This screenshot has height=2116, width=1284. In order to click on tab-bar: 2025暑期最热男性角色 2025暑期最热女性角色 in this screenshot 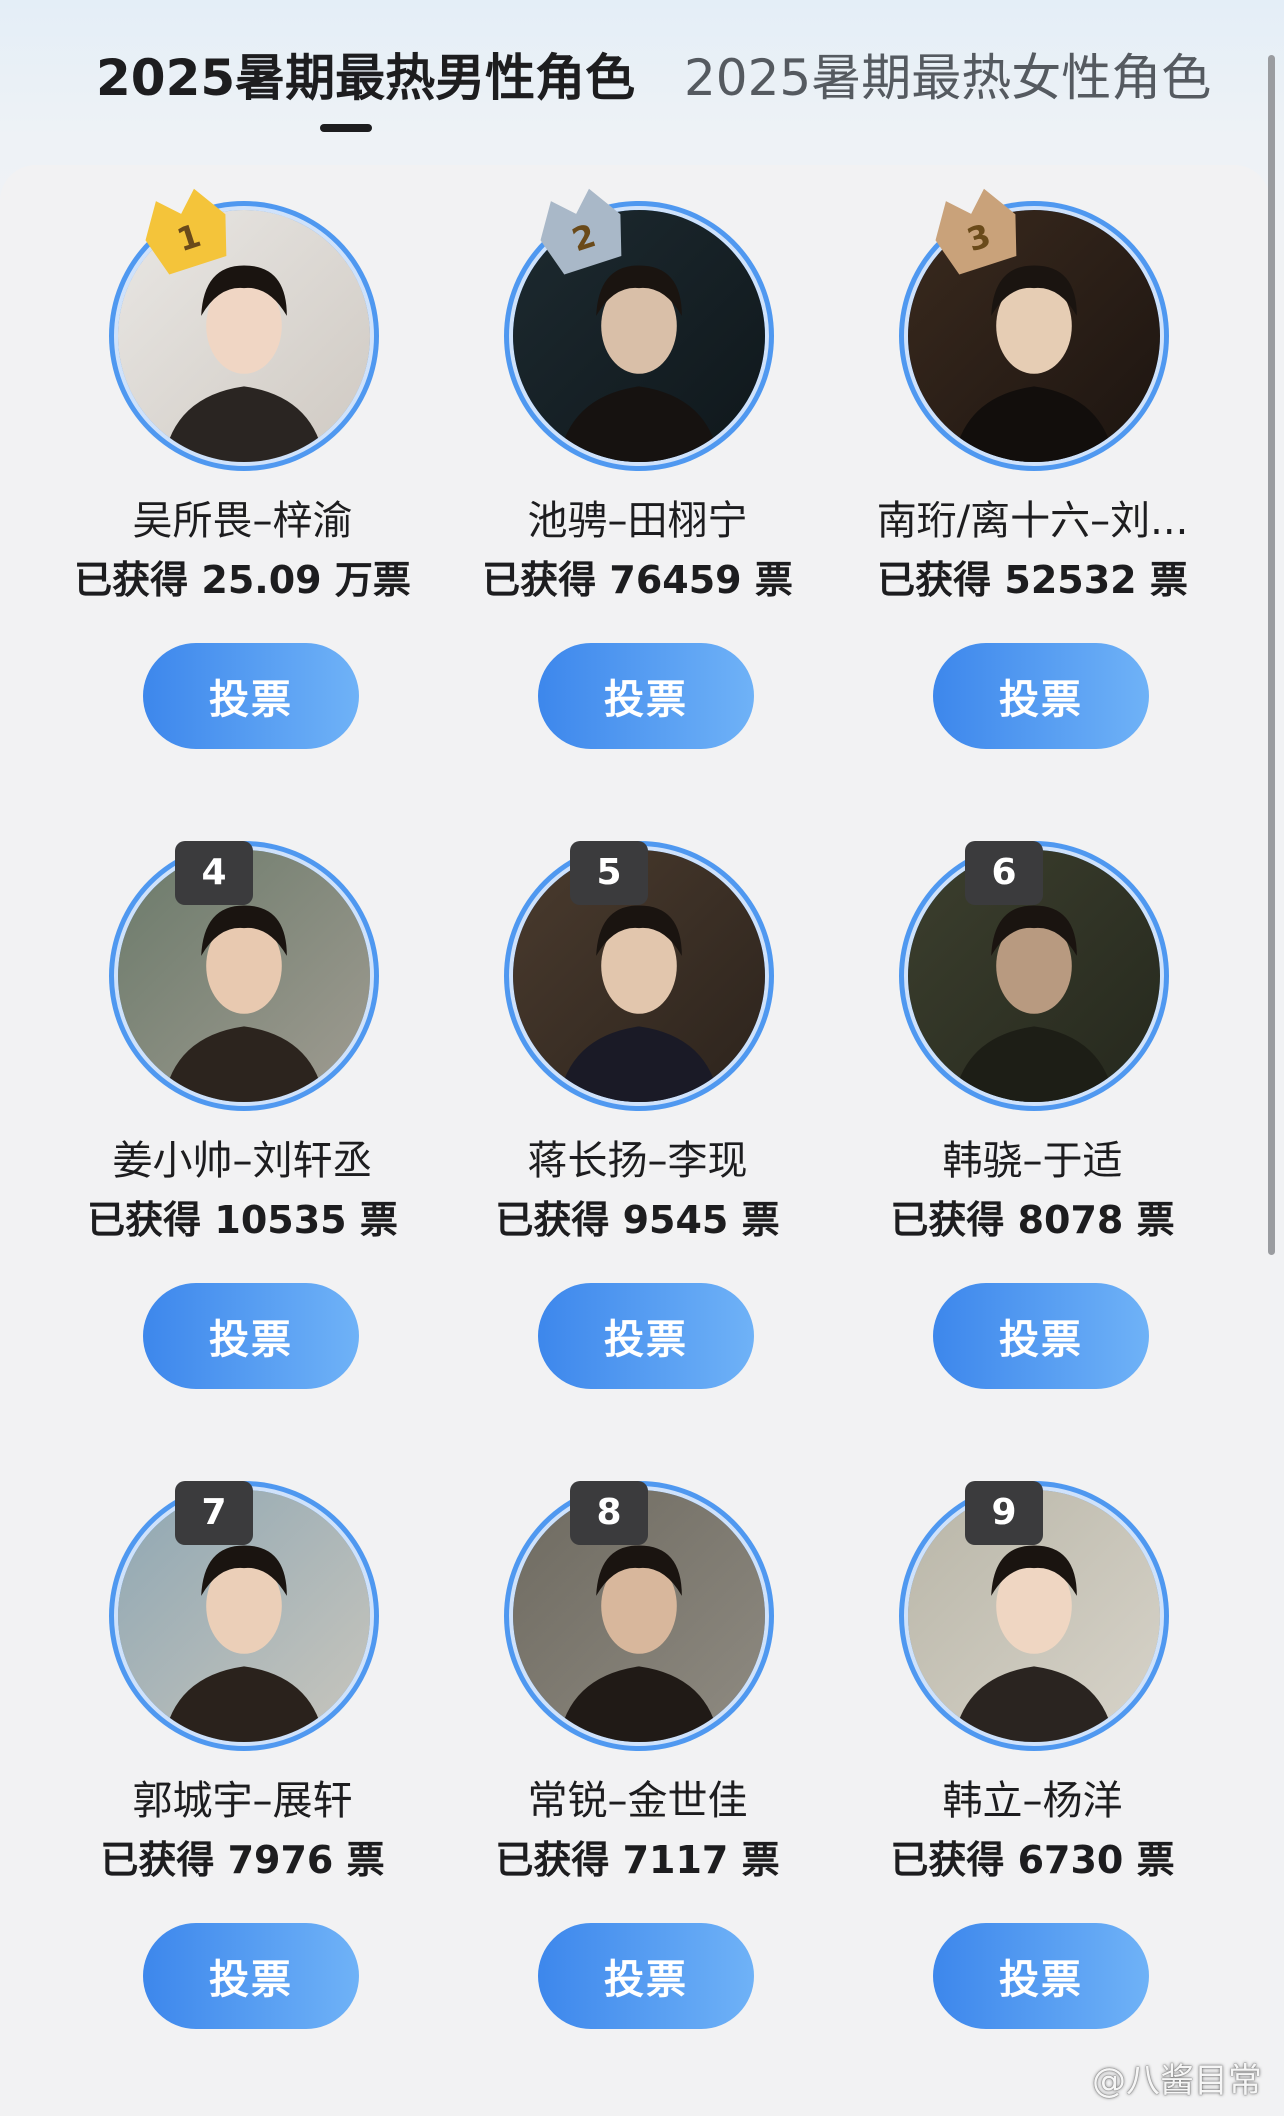, I will do `click(642, 75)`.